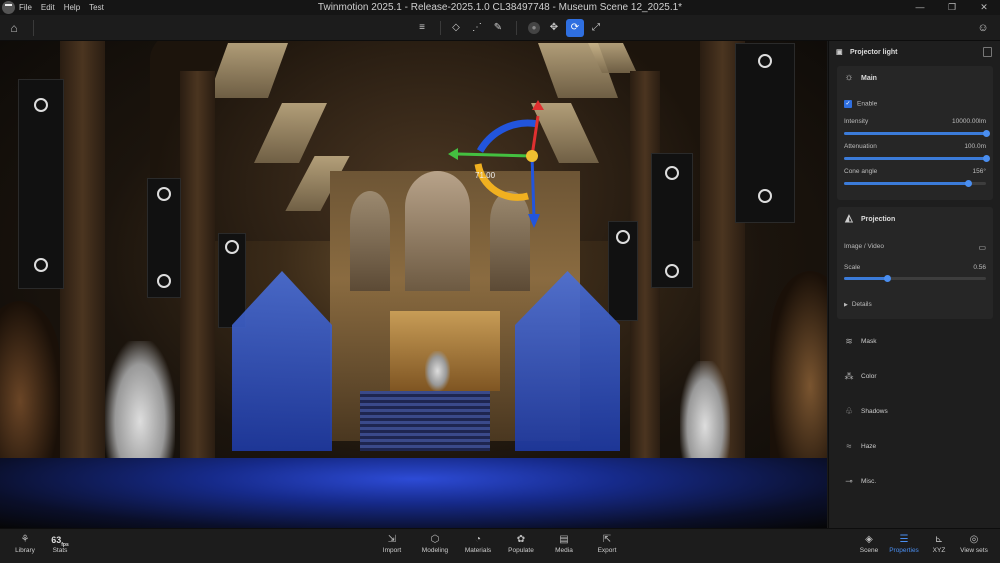  Describe the element at coordinates (440, 28) in the screenshot. I see `toolbar-divider` at that location.